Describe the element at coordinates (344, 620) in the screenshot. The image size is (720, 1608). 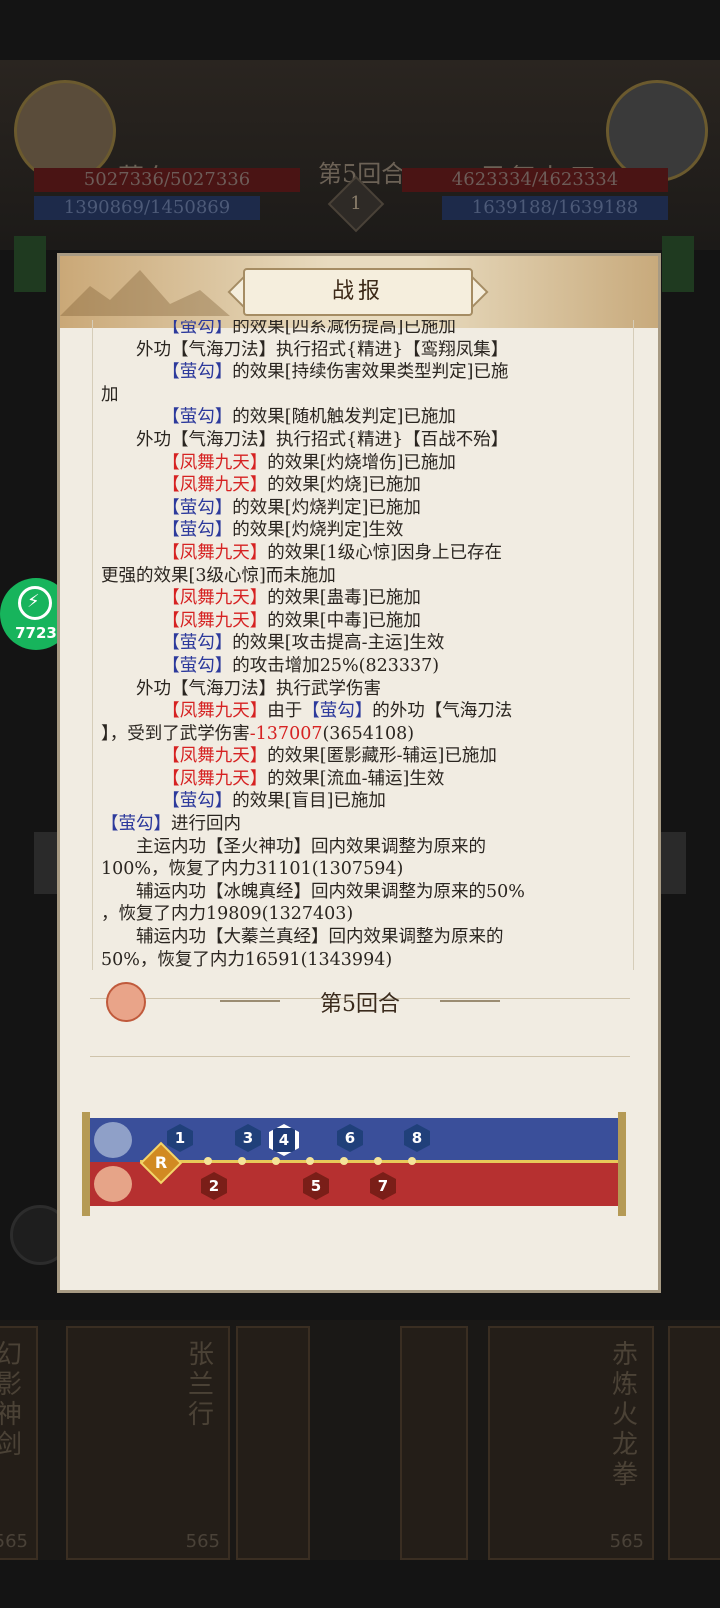
I see `log-text: 的效果[中毒]已施加` at that location.